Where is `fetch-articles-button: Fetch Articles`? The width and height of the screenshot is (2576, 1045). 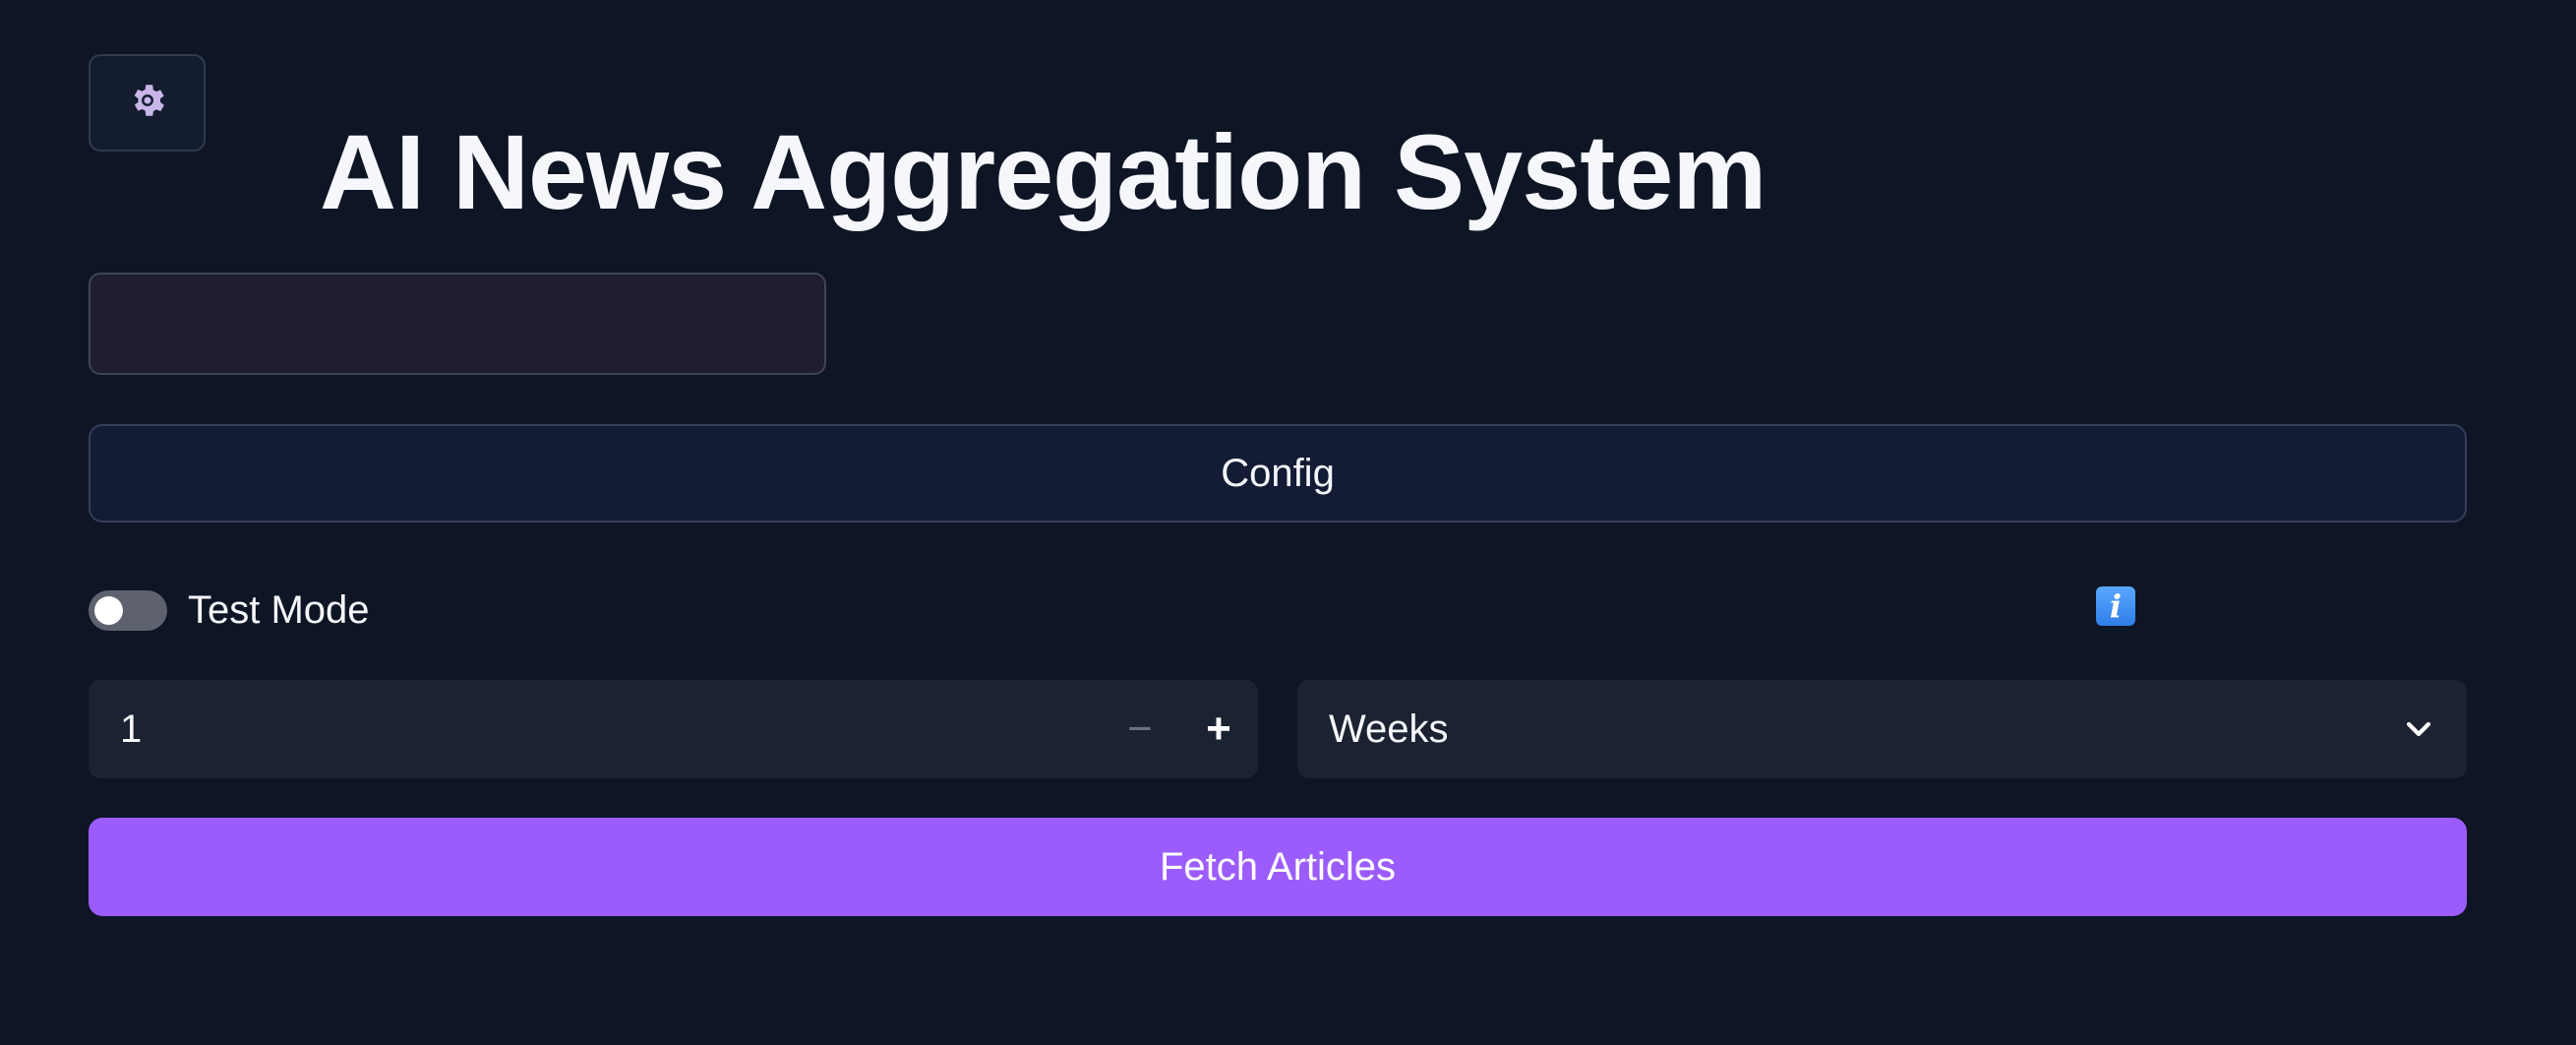
fetch-articles-button: Fetch Articles is located at coordinates (1278, 867).